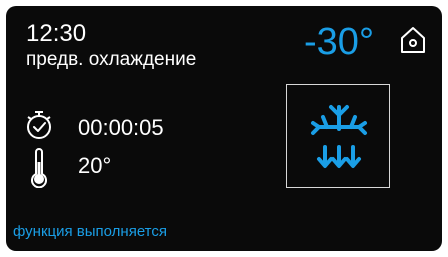 The width and height of the screenshot is (448, 257). What do you see at coordinates (39, 168) in the screenshot?
I see `thermometer-icon` at bounding box center [39, 168].